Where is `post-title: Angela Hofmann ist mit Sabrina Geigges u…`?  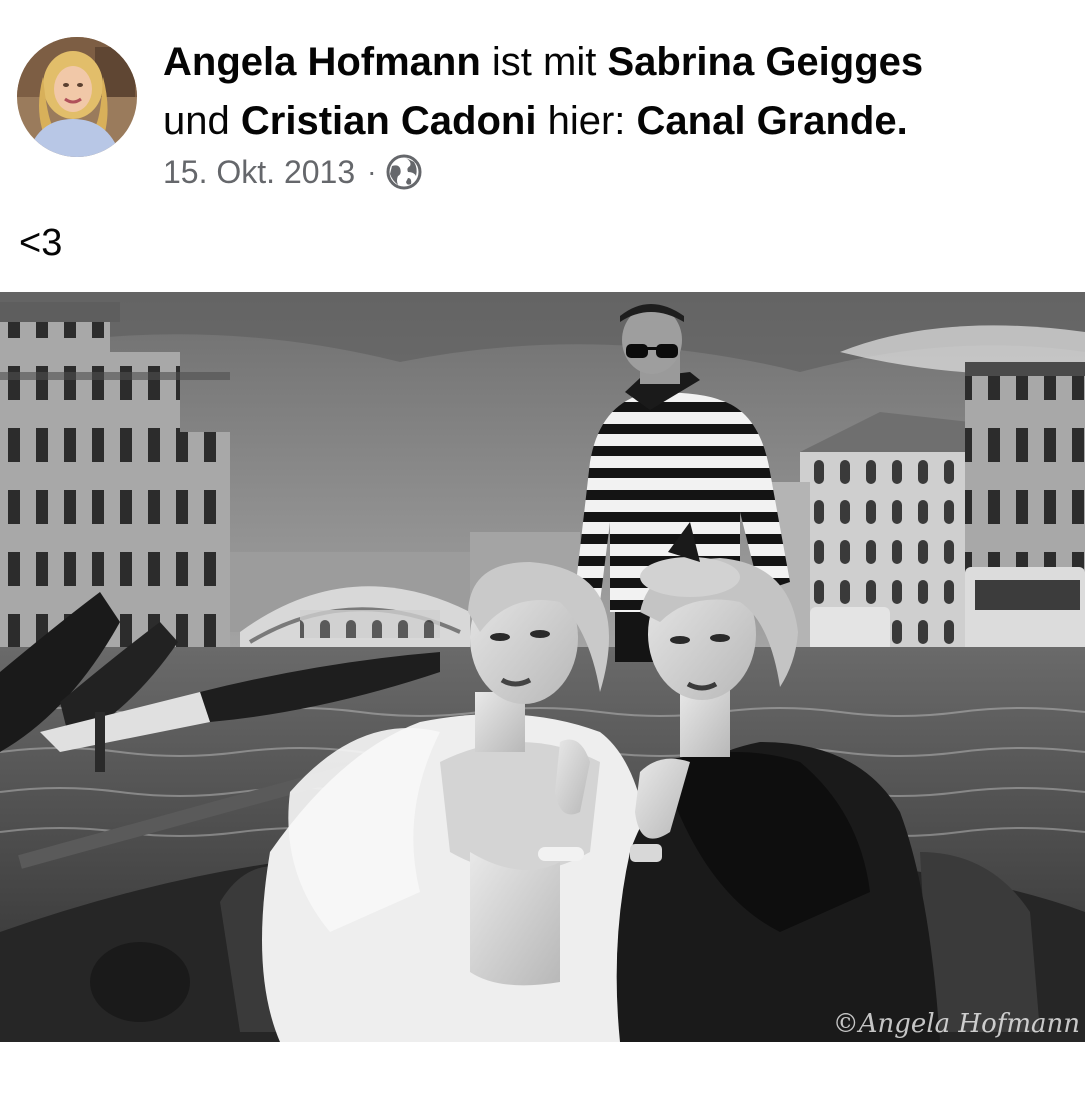
post-title: Angela Hofmann ist mit Sabrina Geigges u… is located at coordinates (613, 92).